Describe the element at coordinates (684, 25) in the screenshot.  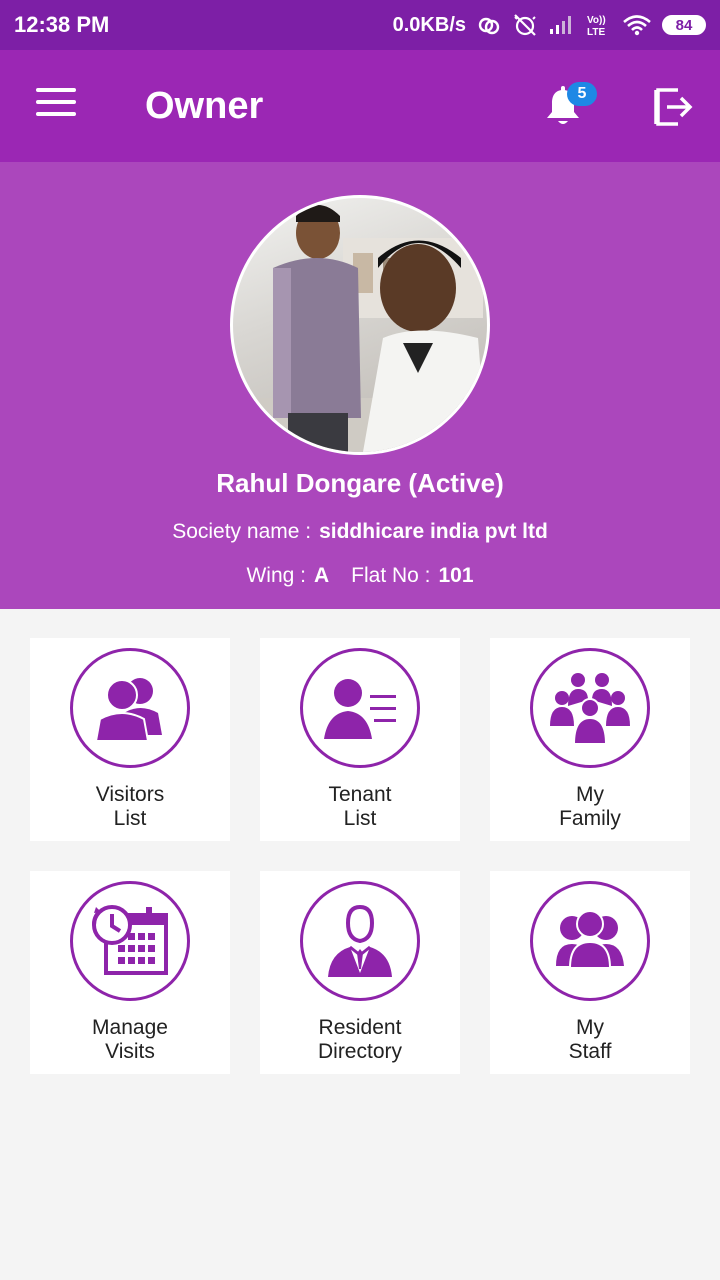
I see `battery-icon: 84` at that location.